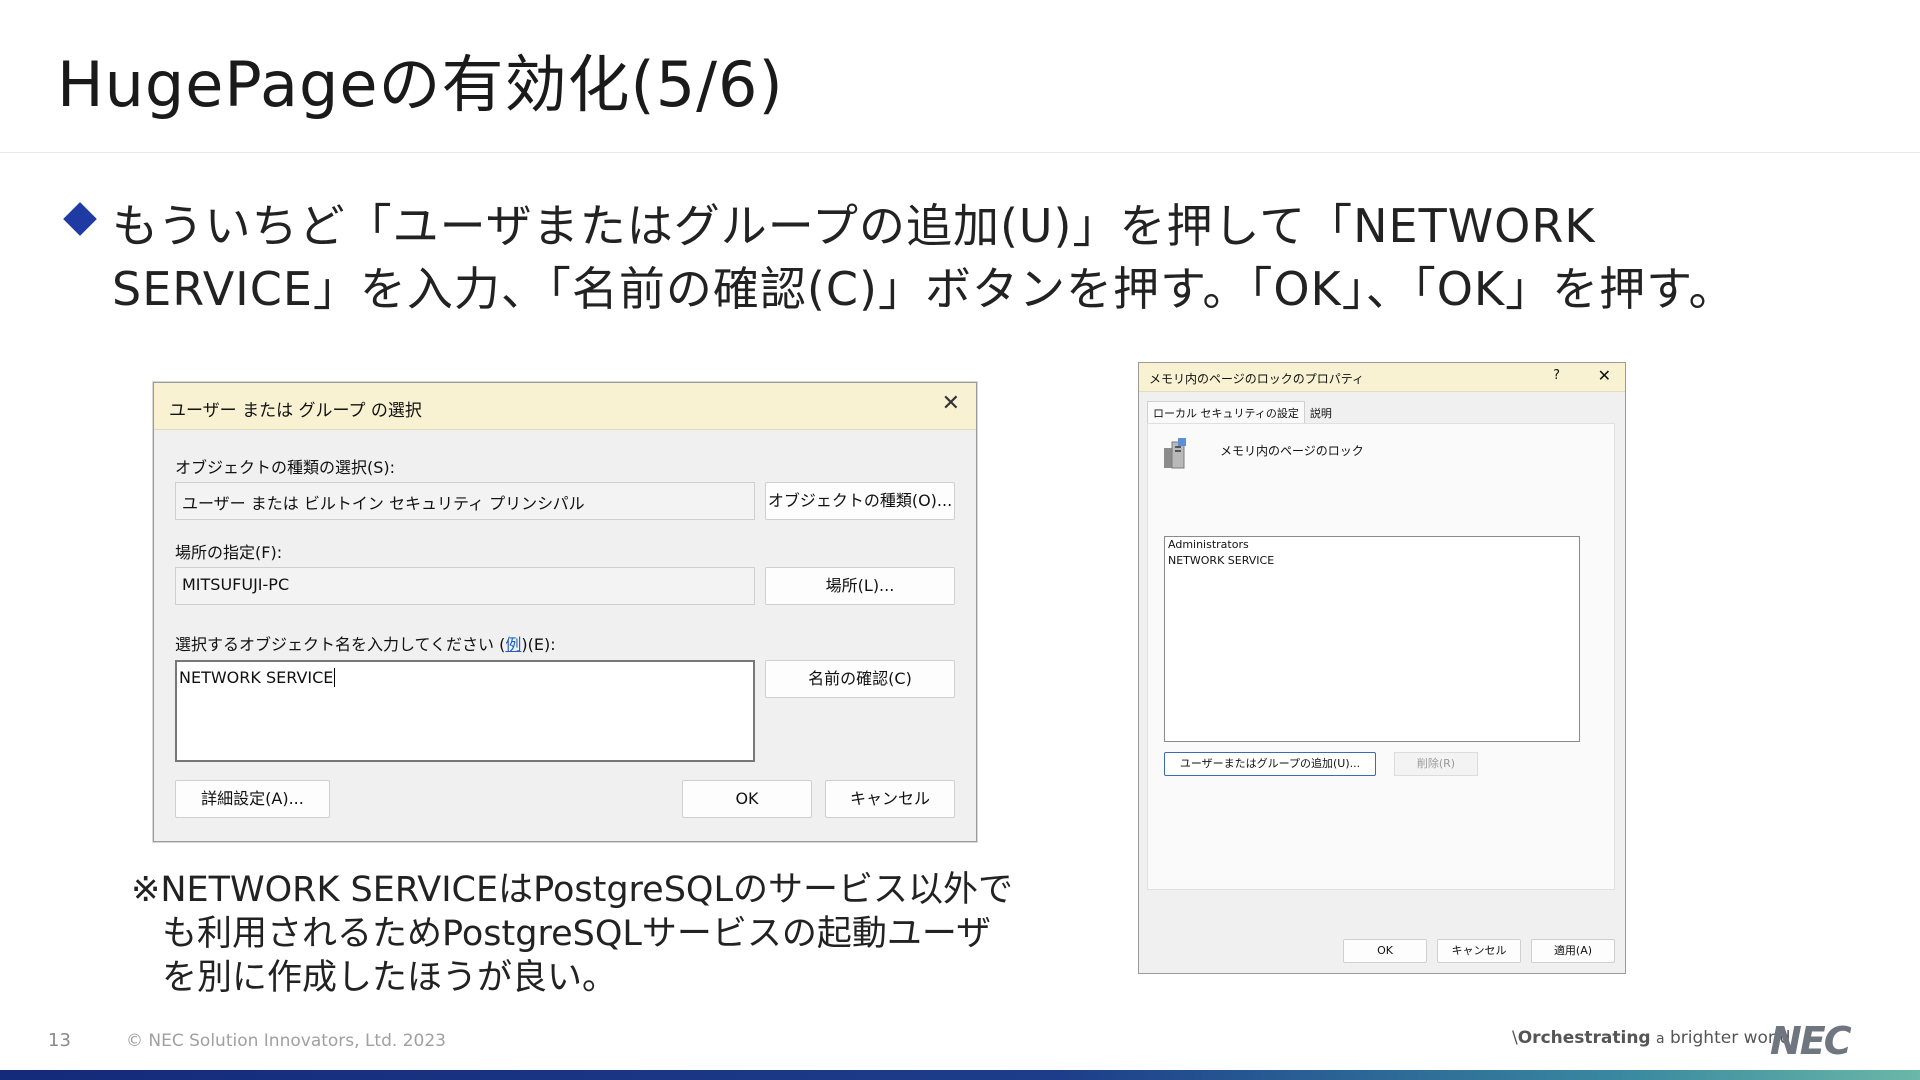 The width and height of the screenshot is (1920, 1080). Describe the element at coordinates (1226, 412) in the screenshot. I see `tab-local-security-setting: ローカル セキュリティの設定` at that location.